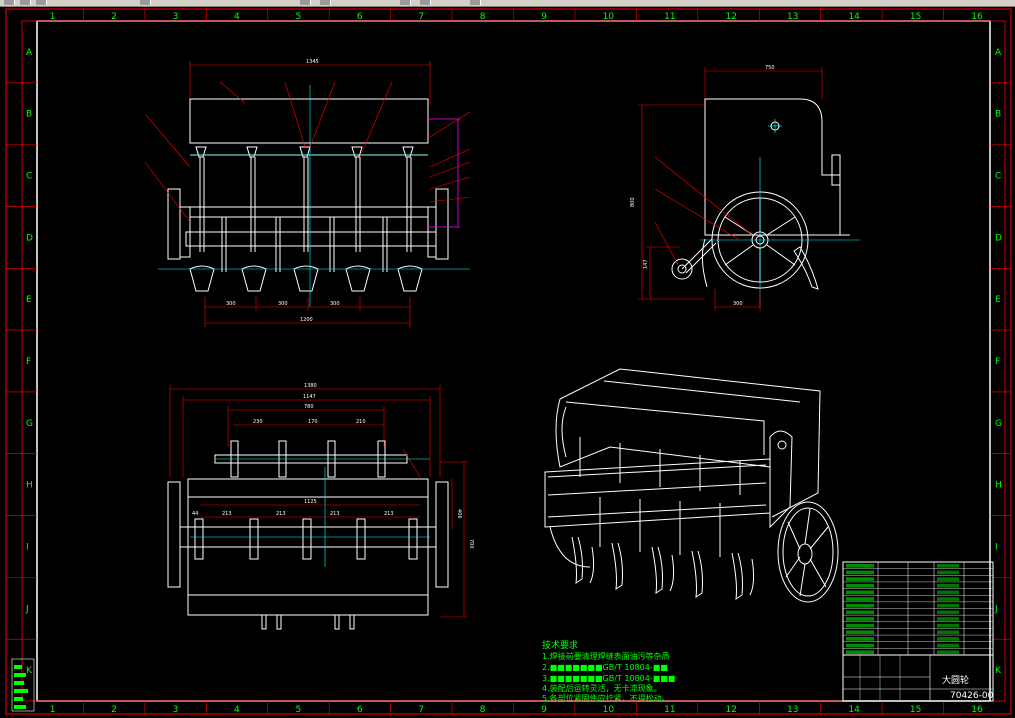 This screenshot has height=718, width=1015. Describe the element at coordinates (602, 688) in the screenshot. I see `notes-line-4: 4.装配后运转灵活，无卡滞现象。` at that location.